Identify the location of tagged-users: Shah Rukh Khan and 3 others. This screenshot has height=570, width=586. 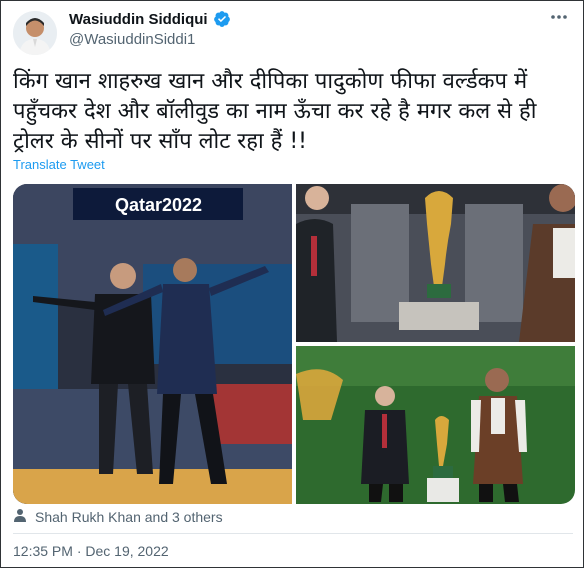
(118, 516).